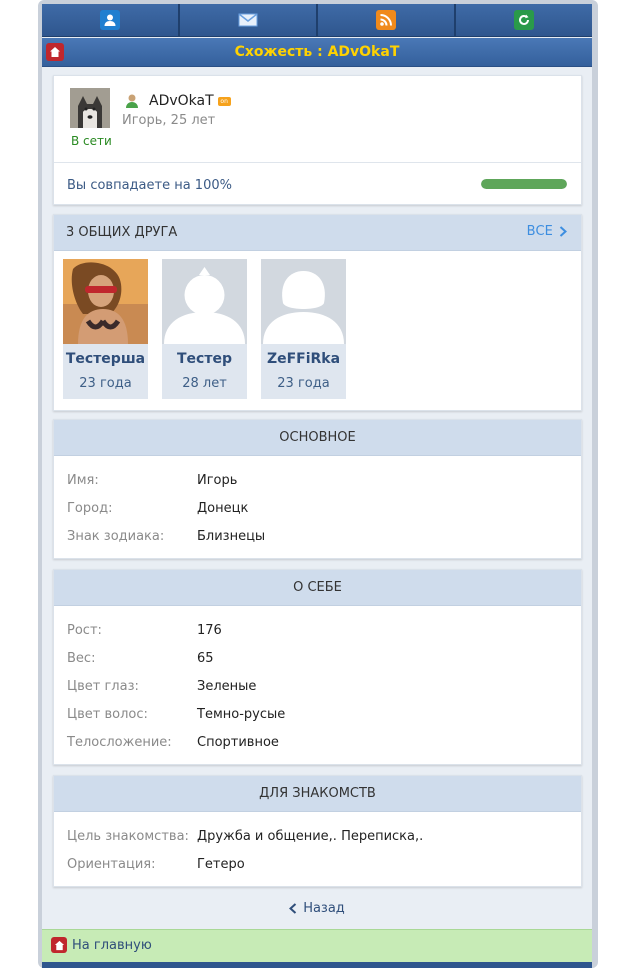  What do you see at coordinates (81, 658) in the screenshot?
I see `info-label: Вес:` at bounding box center [81, 658].